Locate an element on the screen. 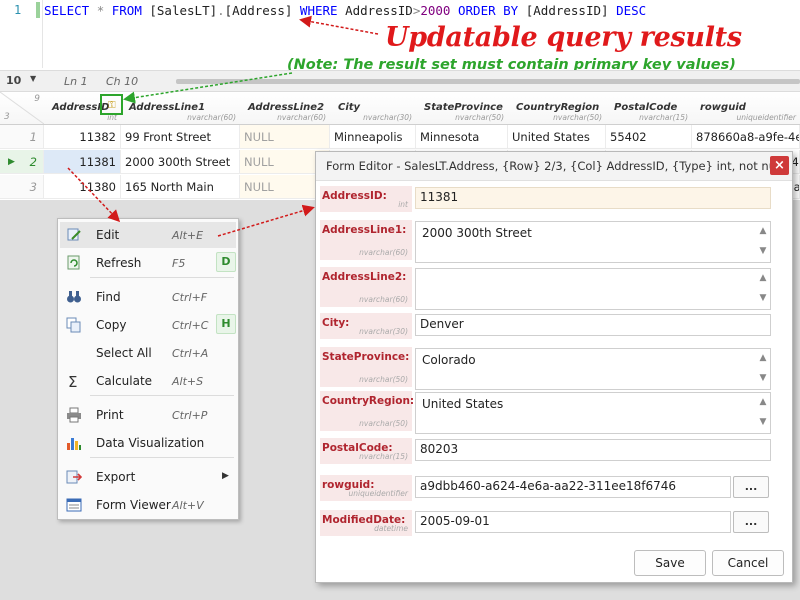  menu-item-shortcut: Ctrl+P is located at coordinates (190, 415).